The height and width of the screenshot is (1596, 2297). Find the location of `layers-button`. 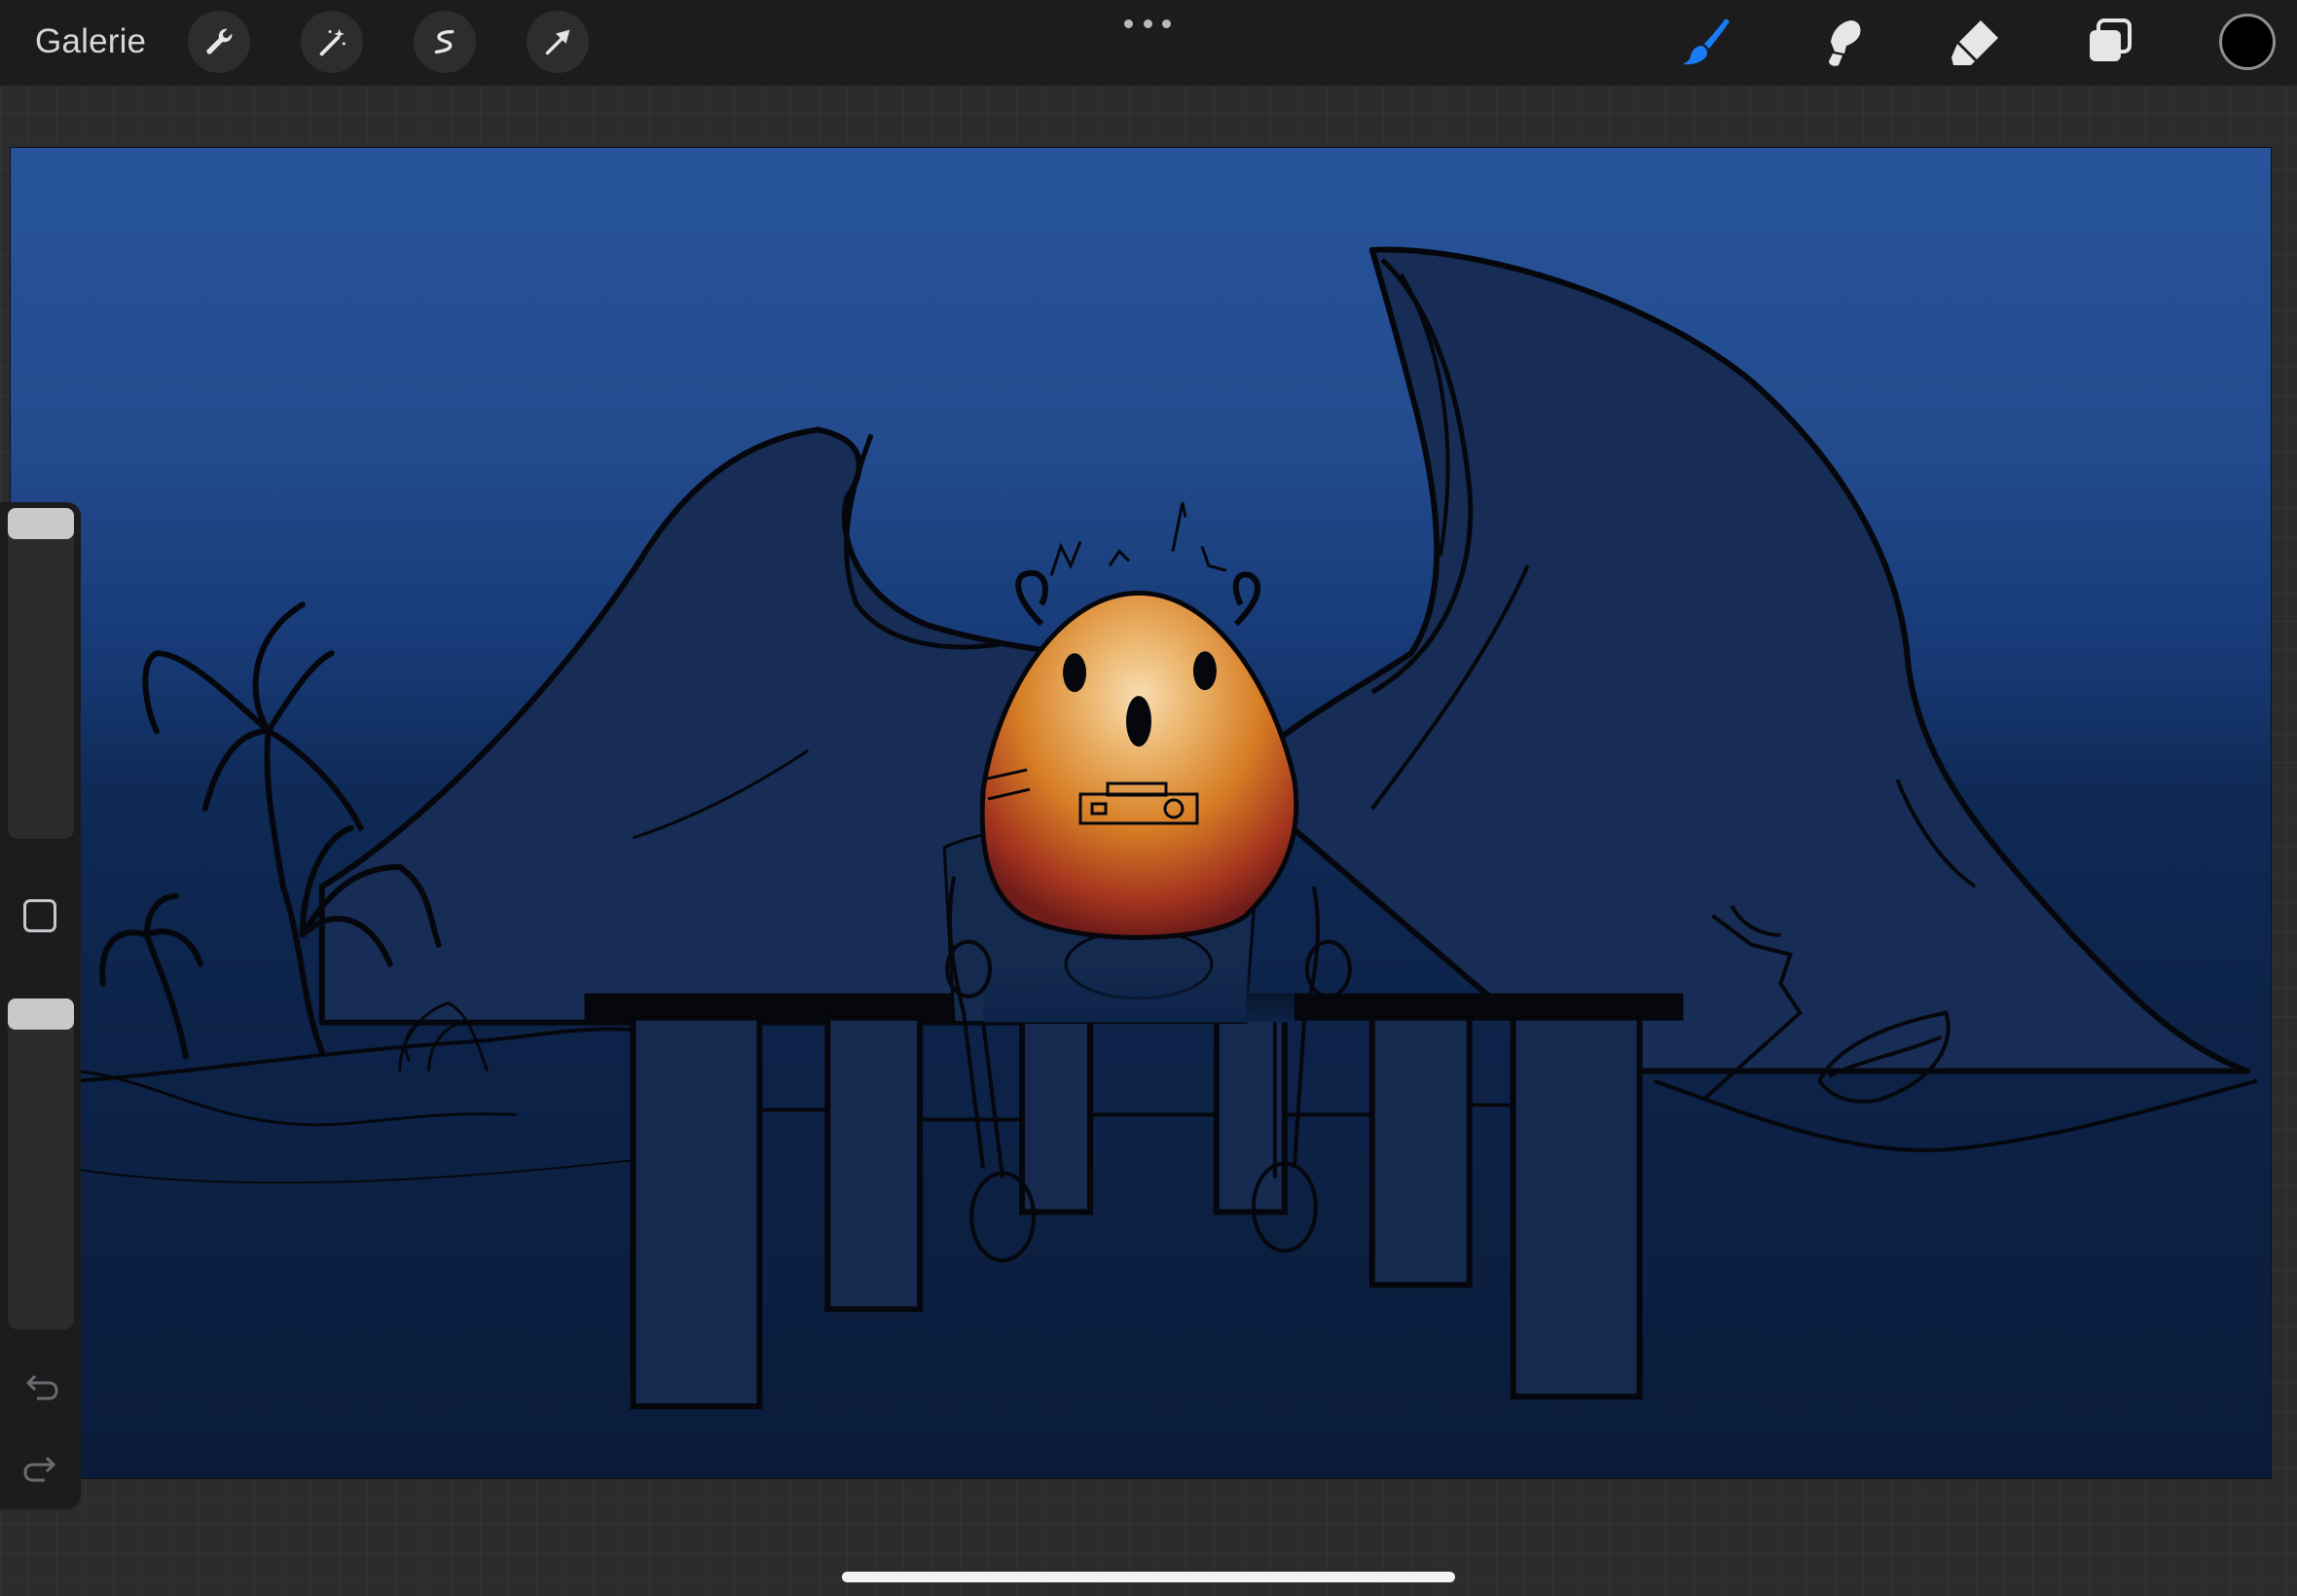

layers-button is located at coordinates (2110, 42).